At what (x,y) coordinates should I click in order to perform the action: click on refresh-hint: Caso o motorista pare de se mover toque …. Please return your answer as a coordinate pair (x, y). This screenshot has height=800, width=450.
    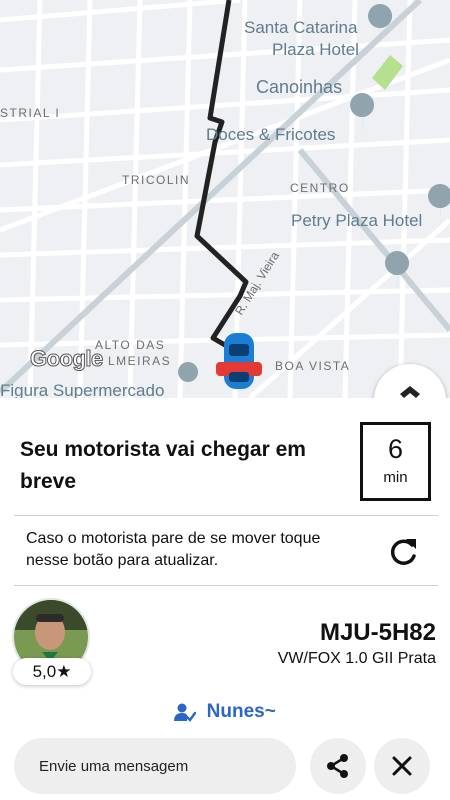
    Looking at the image, I should click on (173, 549).